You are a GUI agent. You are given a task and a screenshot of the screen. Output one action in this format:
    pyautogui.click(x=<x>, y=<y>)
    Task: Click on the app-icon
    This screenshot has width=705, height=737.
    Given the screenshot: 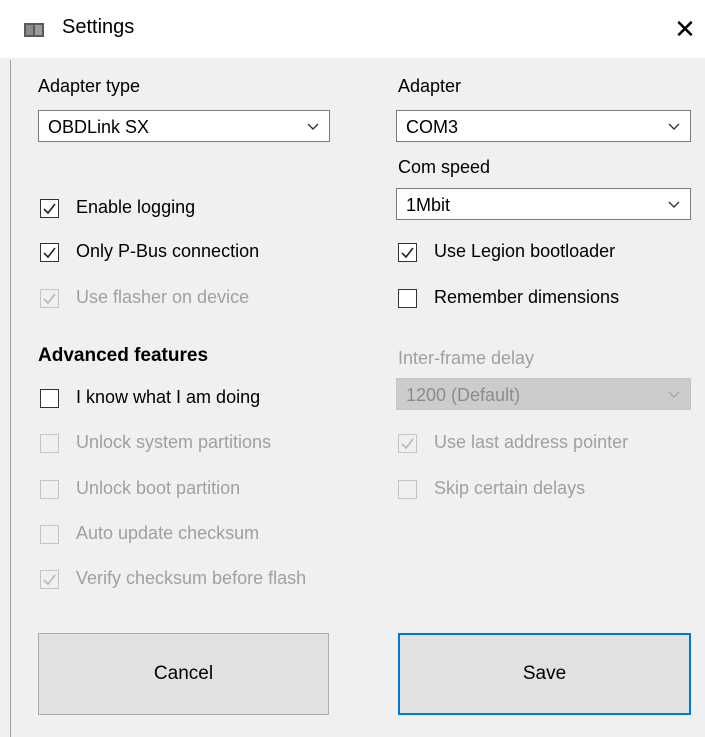 What is the action you would take?
    pyautogui.click(x=34, y=30)
    